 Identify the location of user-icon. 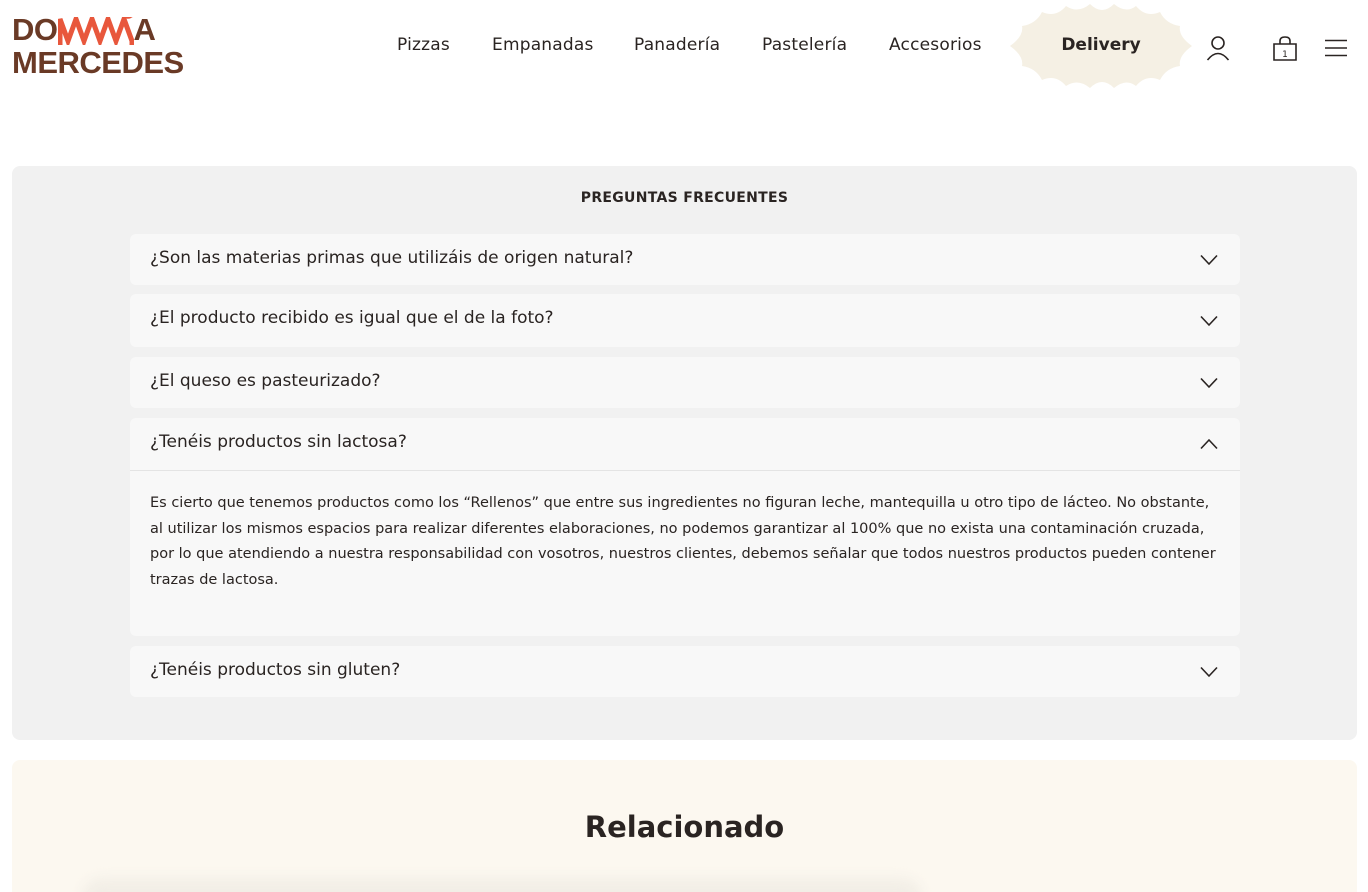
(1218, 48).